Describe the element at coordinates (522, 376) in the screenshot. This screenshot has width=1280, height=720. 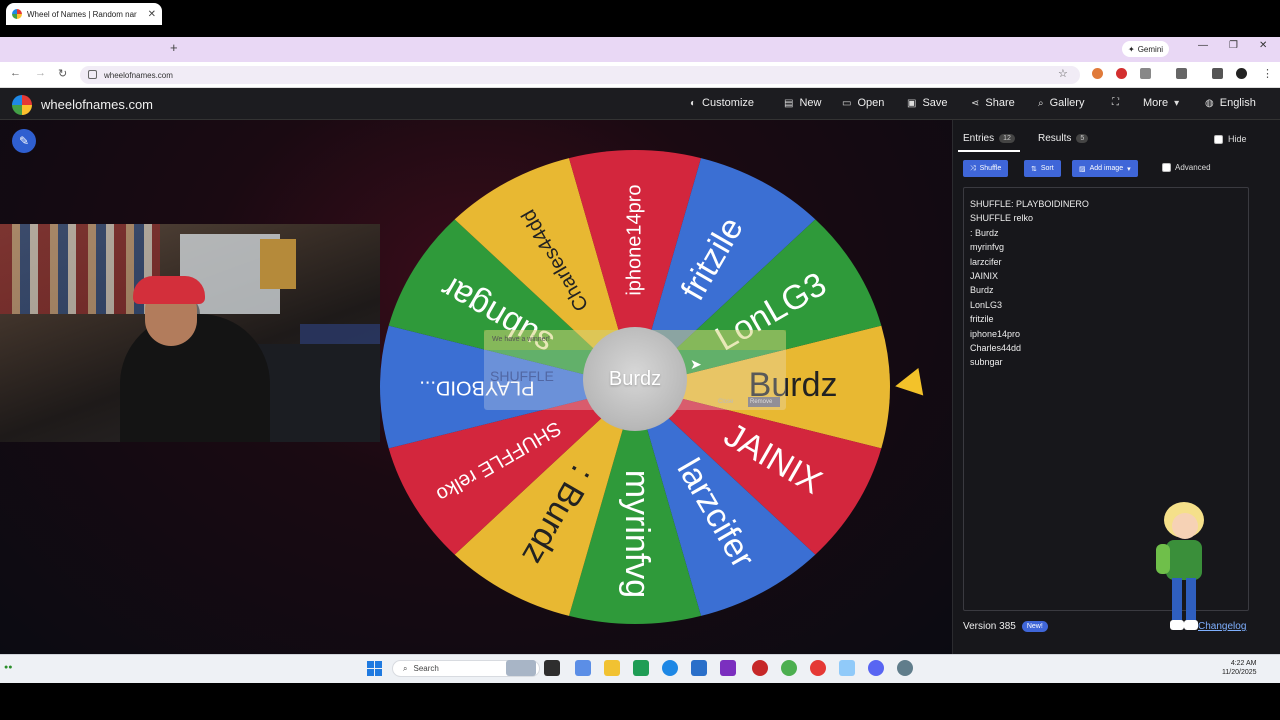
I see `winner-name: SHUFFLE` at that location.